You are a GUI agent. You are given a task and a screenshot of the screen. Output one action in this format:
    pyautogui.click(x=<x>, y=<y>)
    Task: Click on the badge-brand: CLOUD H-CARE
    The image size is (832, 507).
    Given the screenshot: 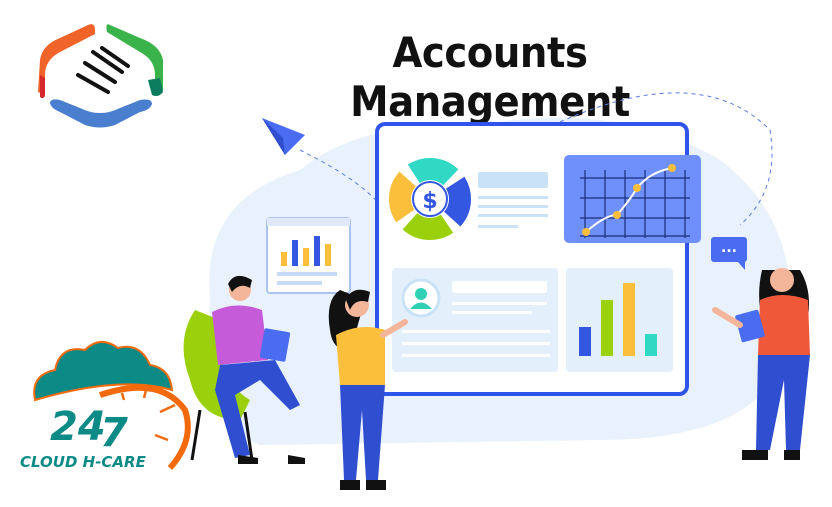 What is the action you would take?
    pyautogui.click(x=83, y=462)
    